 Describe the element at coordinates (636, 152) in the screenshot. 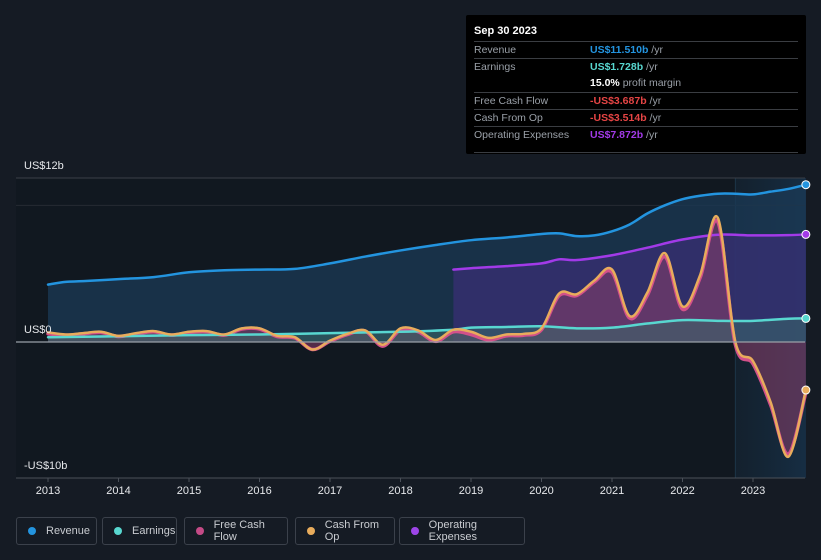

I see `tooltip-divider` at that location.